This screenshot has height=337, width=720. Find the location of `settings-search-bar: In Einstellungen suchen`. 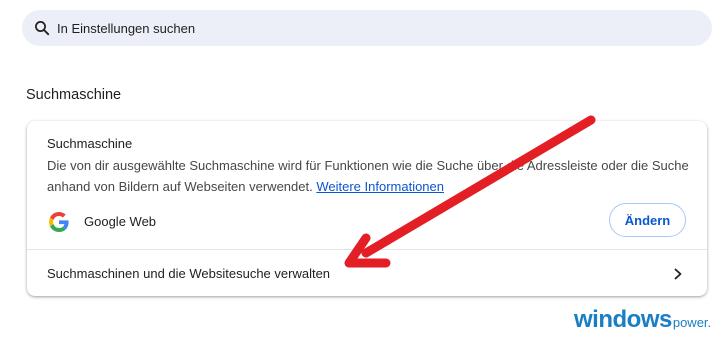

settings-search-bar: In Einstellungen suchen is located at coordinates (367, 28).